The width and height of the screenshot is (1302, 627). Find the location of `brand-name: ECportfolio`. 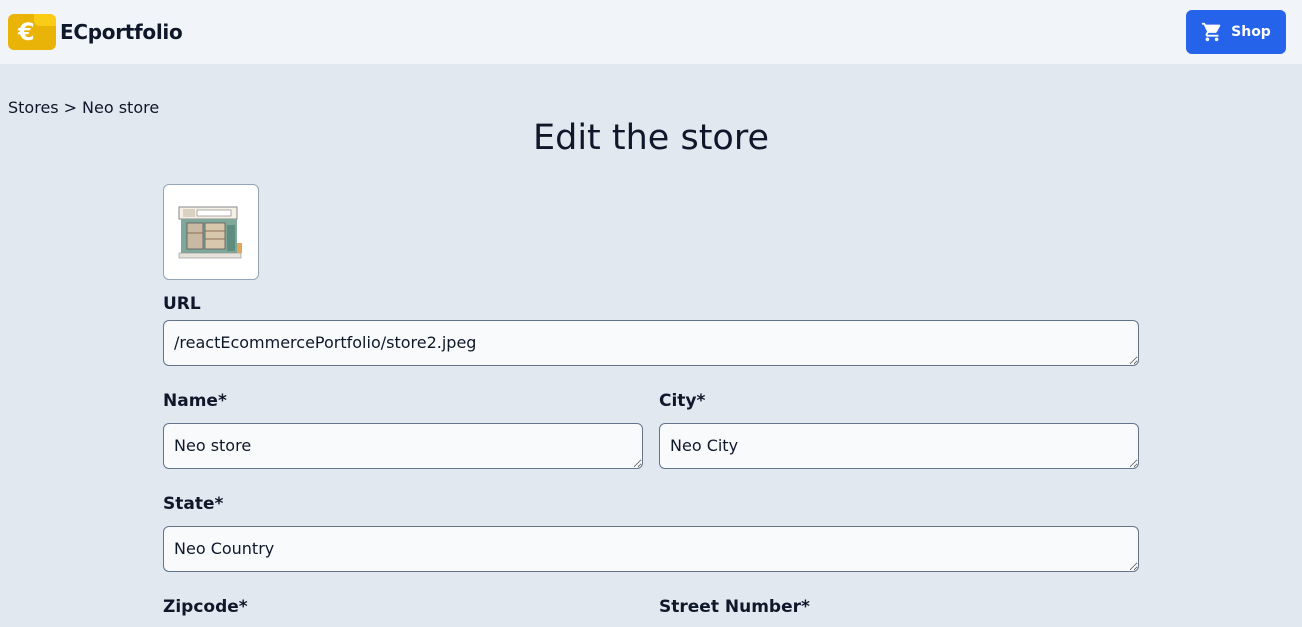

brand-name: ECportfolio is located at coordinates (121, 32).